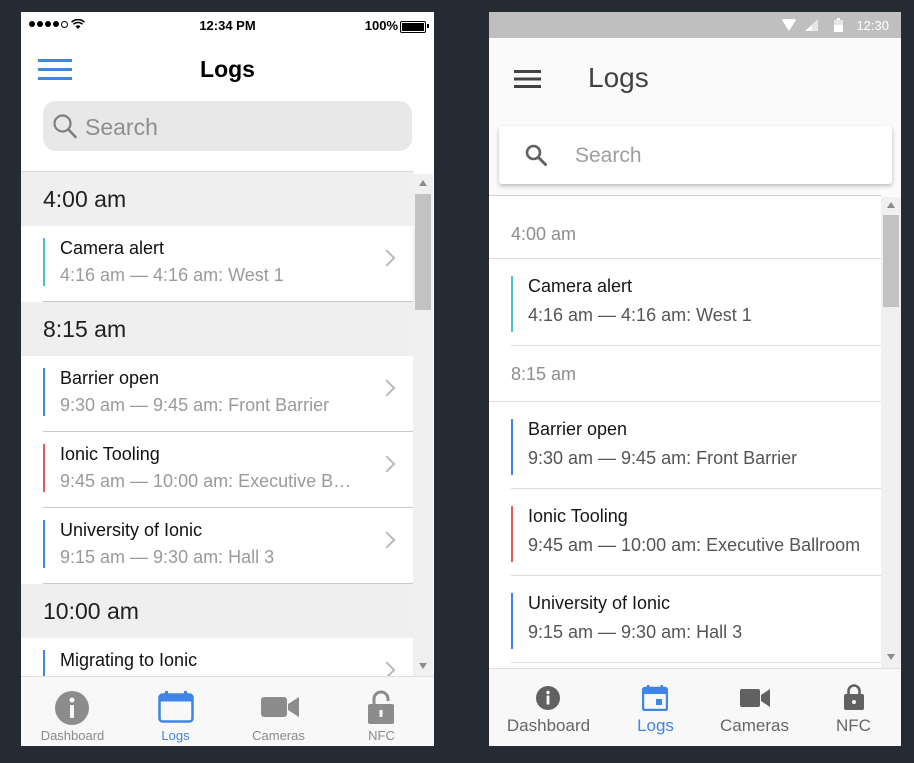 This screenshot has width=914, height=763. What do you see at coordinates (695, 84) in the screenshot?
I see `toolbar` at bounding box center [695, 84].